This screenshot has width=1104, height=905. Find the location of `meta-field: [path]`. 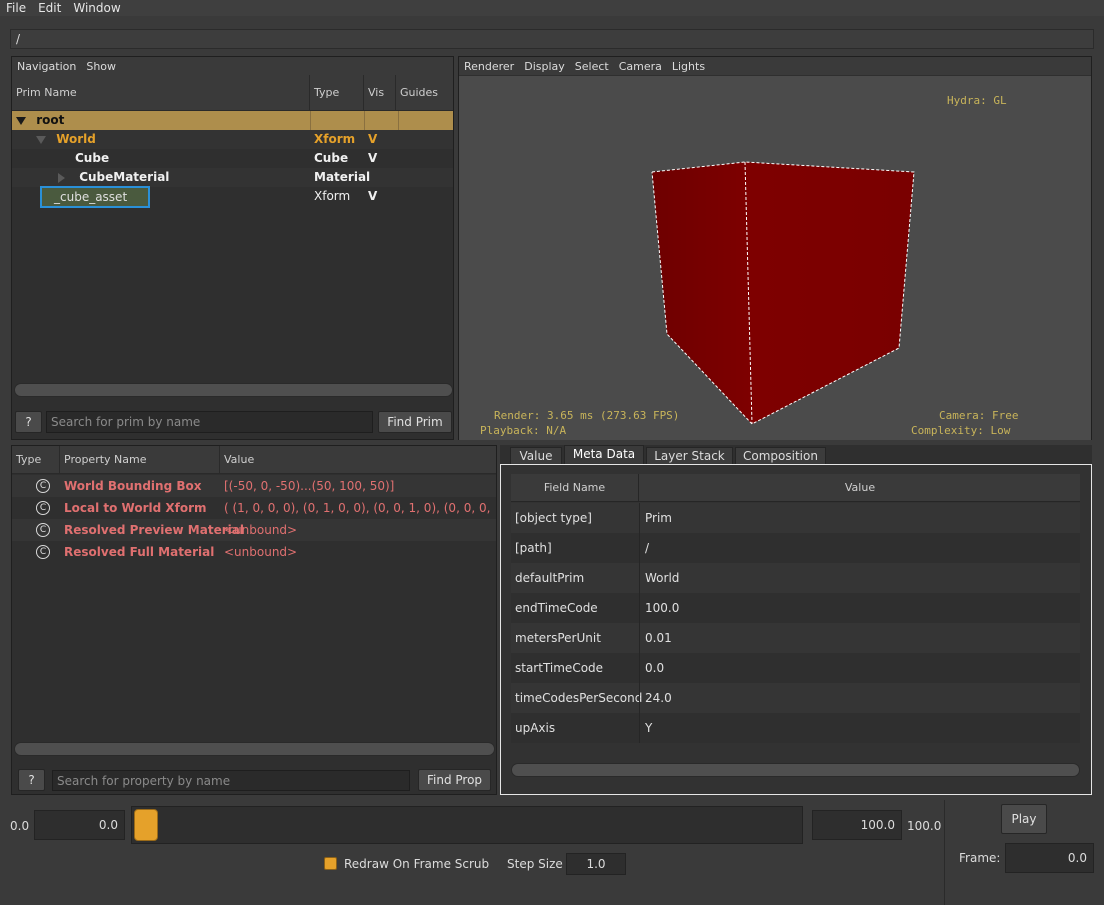

meta-field: [path] is located at coordinates (533, 548).